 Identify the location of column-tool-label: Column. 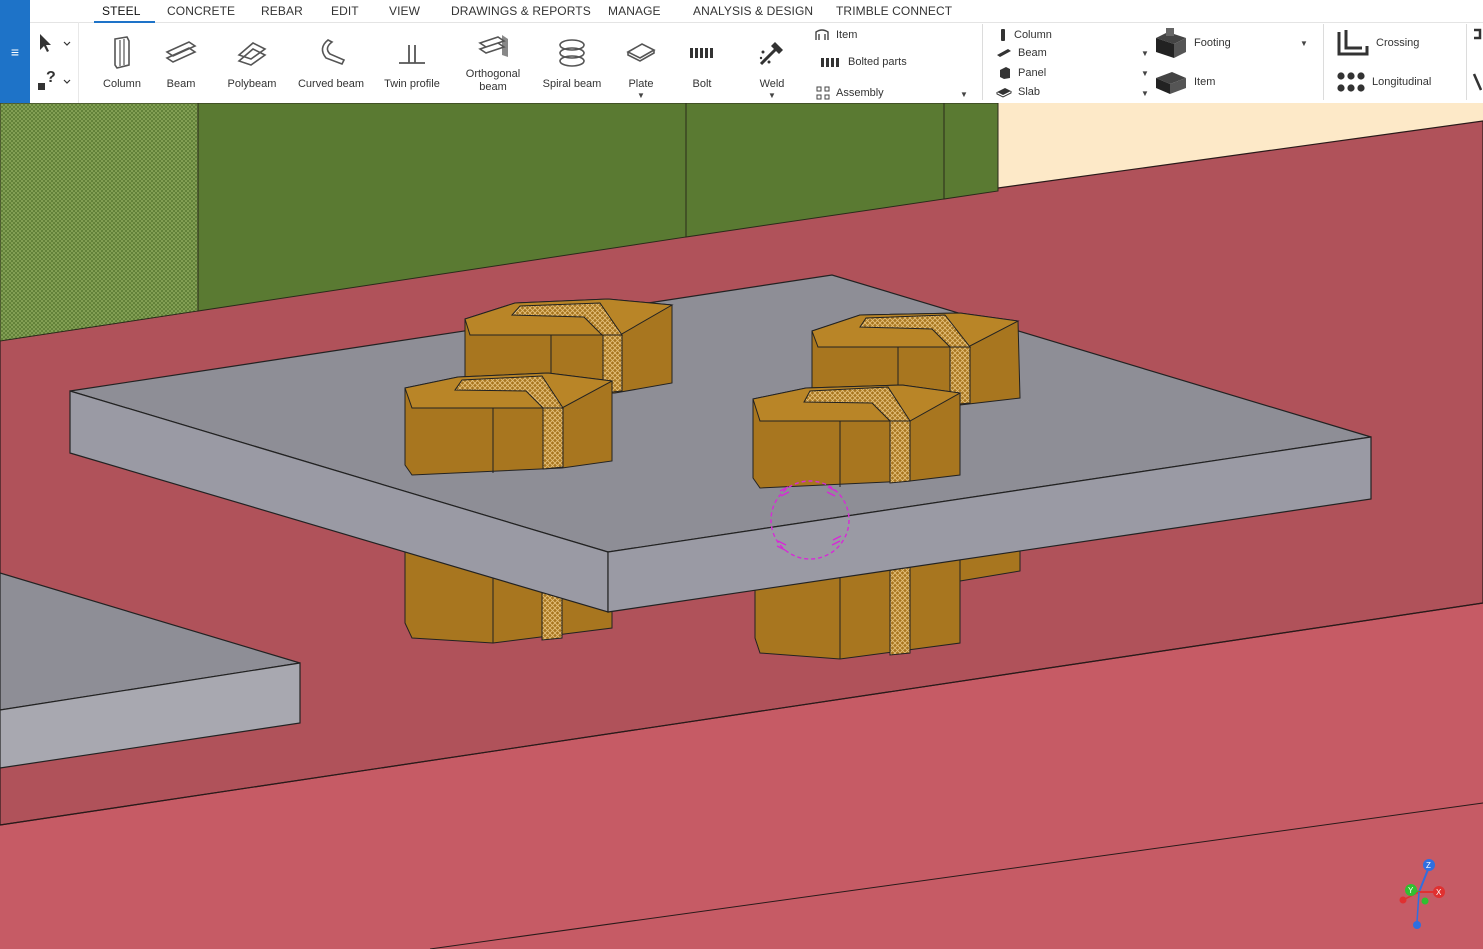
(122, 84).